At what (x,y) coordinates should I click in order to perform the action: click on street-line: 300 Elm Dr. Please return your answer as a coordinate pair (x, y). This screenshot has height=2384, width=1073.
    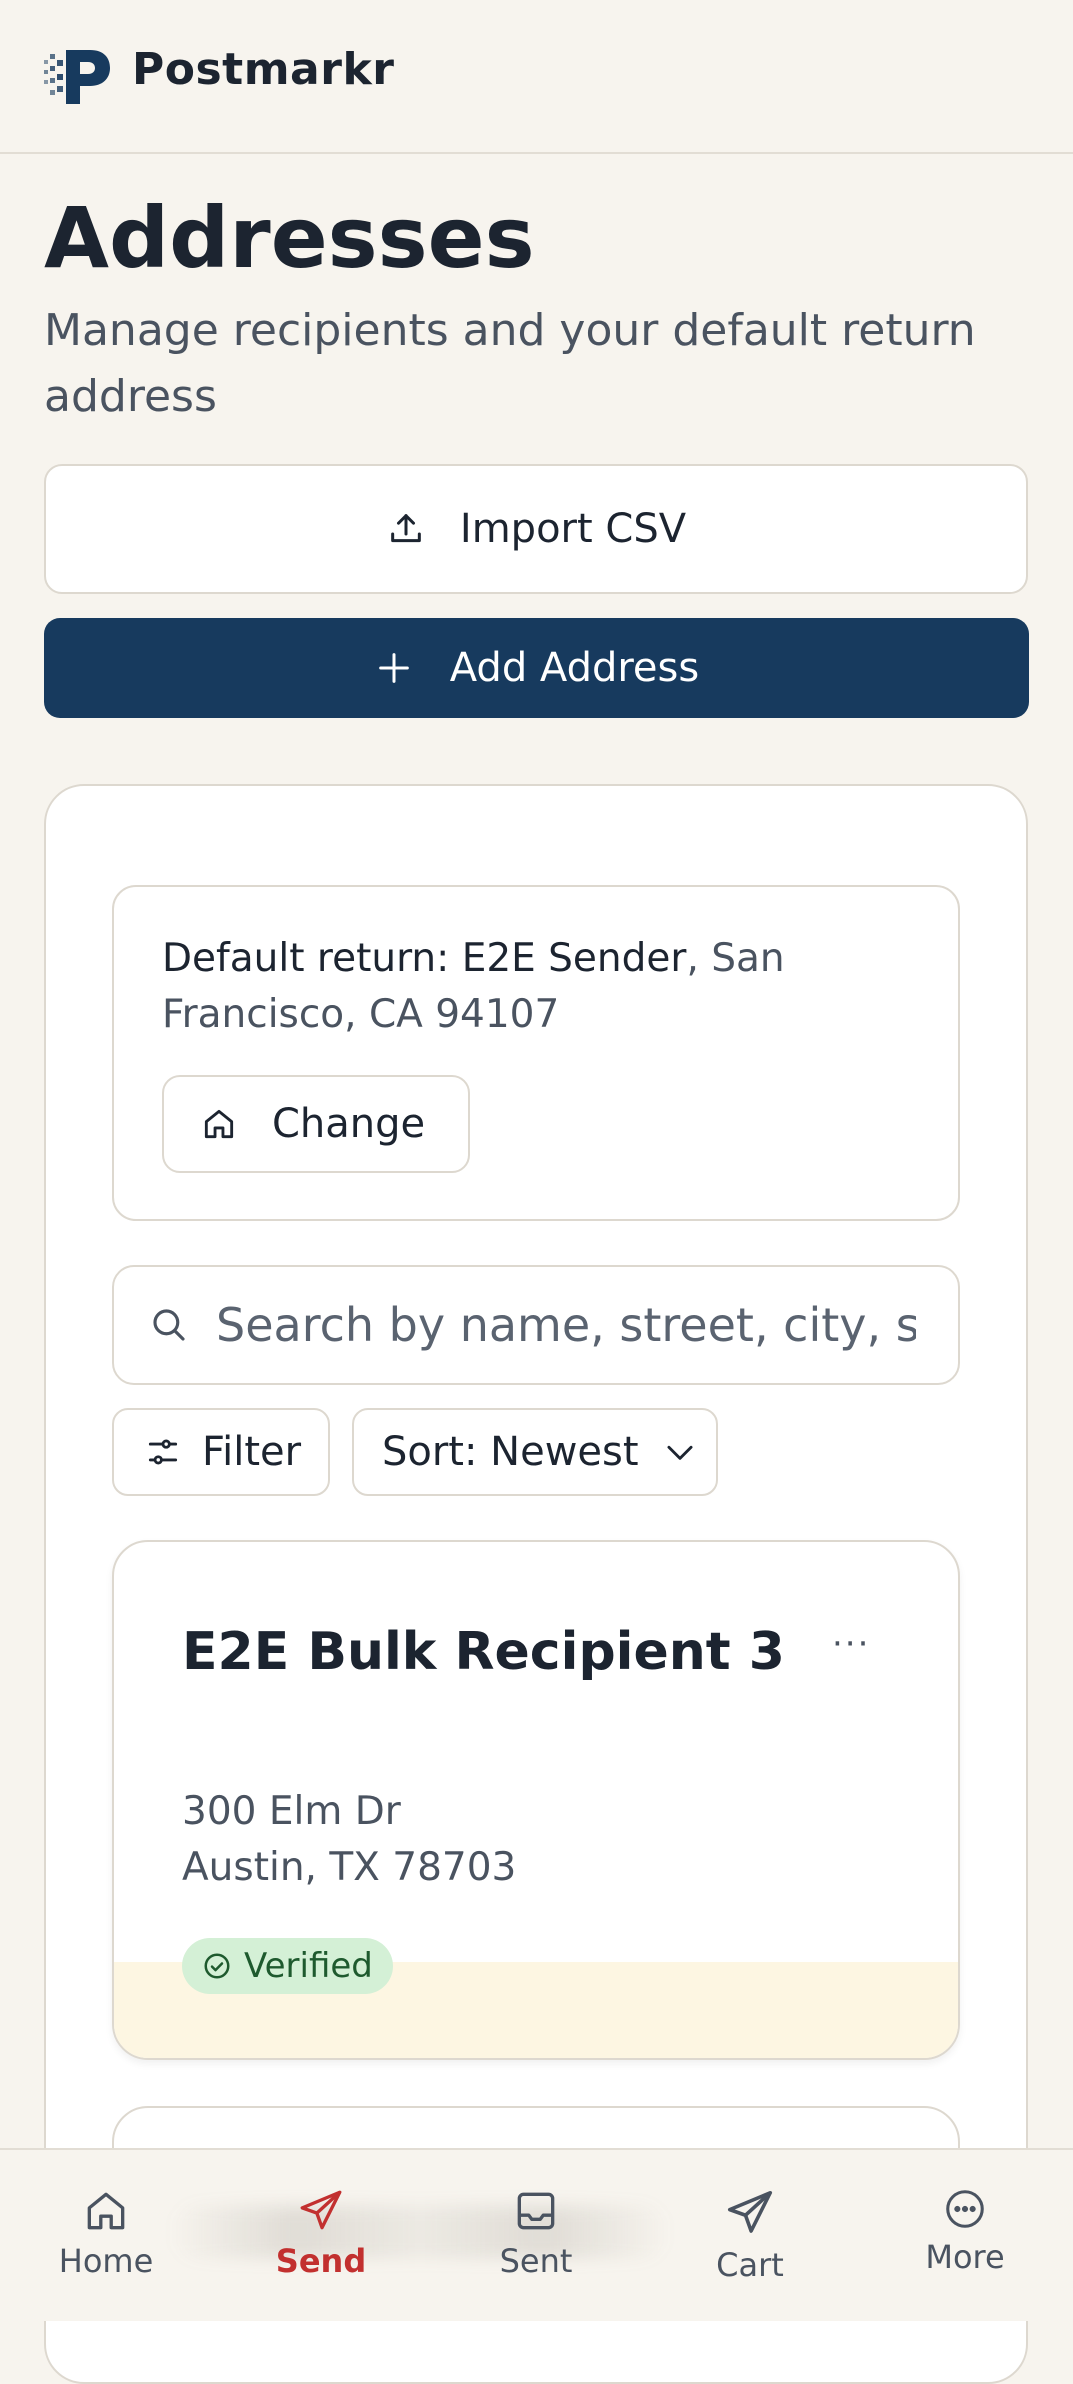
    Looking at the image, I should click on (291, 1811).